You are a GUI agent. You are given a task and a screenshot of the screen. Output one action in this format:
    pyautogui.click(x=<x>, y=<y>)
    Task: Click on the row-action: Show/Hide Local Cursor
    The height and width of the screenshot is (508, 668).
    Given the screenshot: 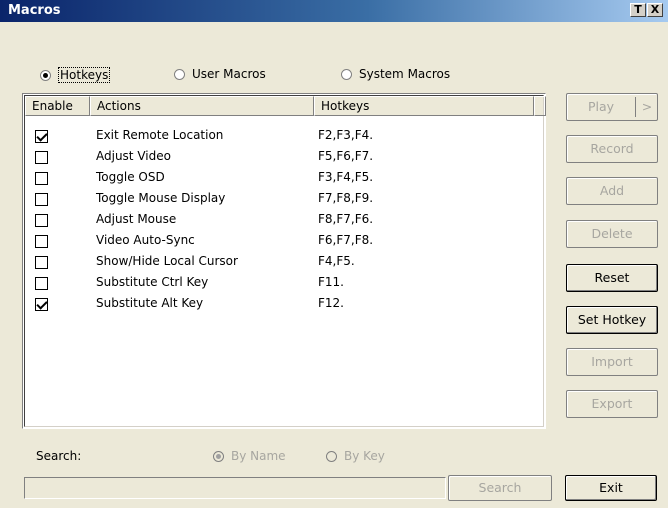 What is the action you would take?
    pyautogui.click(x=167, y=261)
    